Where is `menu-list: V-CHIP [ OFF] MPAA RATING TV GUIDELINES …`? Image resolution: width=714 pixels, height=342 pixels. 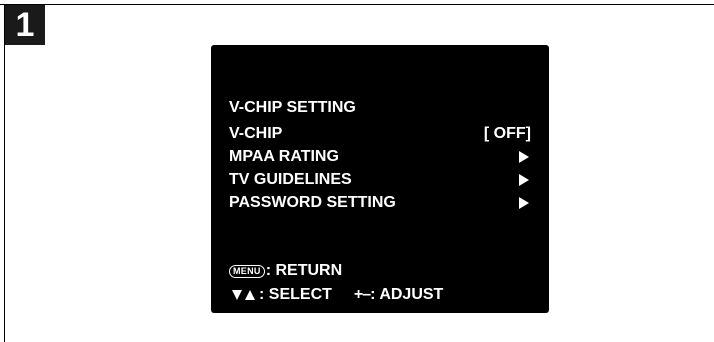
menu-list: V-CHIP [ OFF] MPAA RATING TV GUIDELINES … is located at coordinates (381, 168).